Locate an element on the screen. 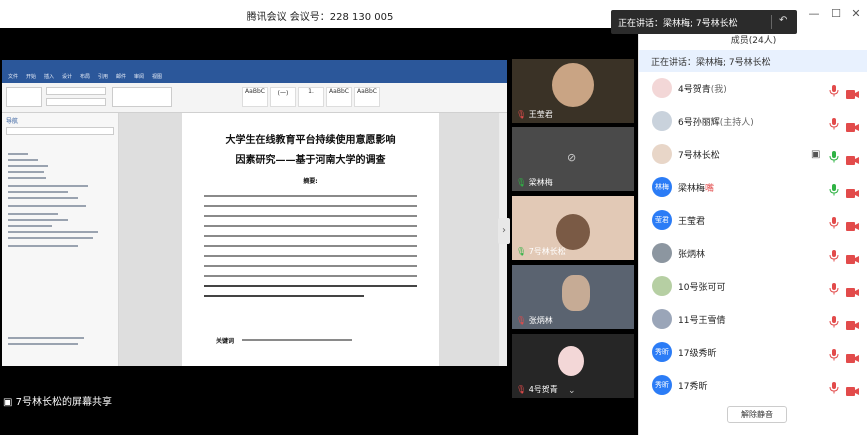  member-name-text: 张炳林 is located at coordinates (692, 255).